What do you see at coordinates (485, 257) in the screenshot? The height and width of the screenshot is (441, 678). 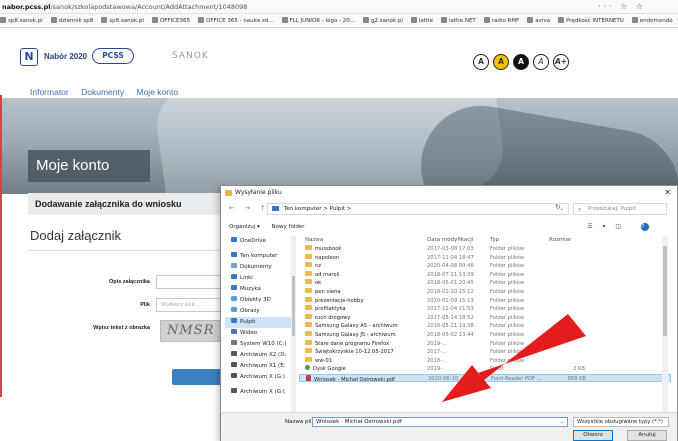 I see `file-row: napoleon 2017-11-04 18:47 Folder plików` at bounding box center [485, 257].